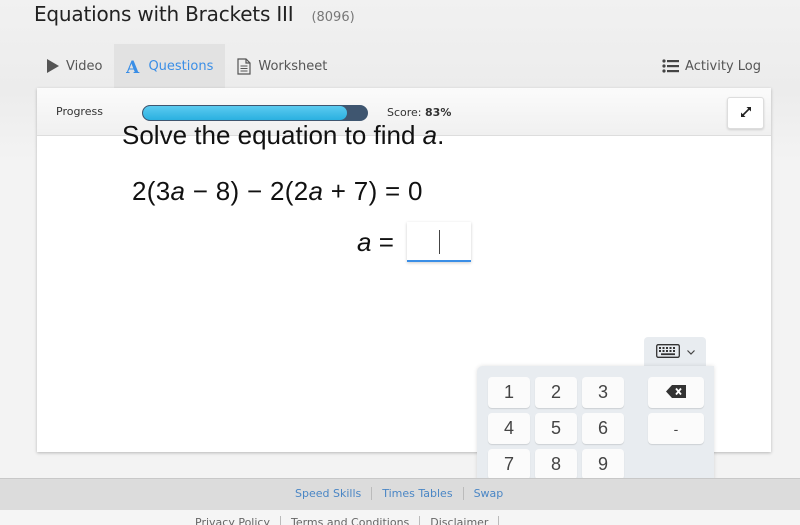 This screenshot has height=525, width=800. Describe the element at coordinates (418, 493) in the screenshot. I see `footer-link-times-tables: Times Tables` at that location.